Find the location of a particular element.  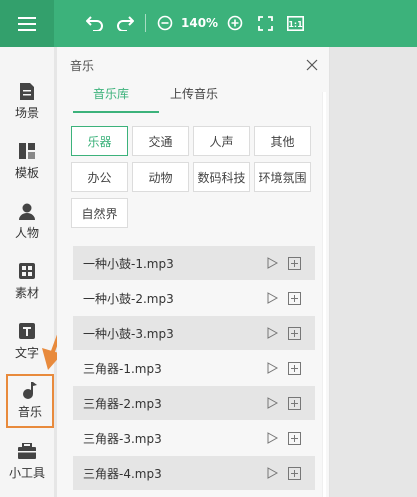

category-button: 环境氛围 is located at coordinates (282, 177).